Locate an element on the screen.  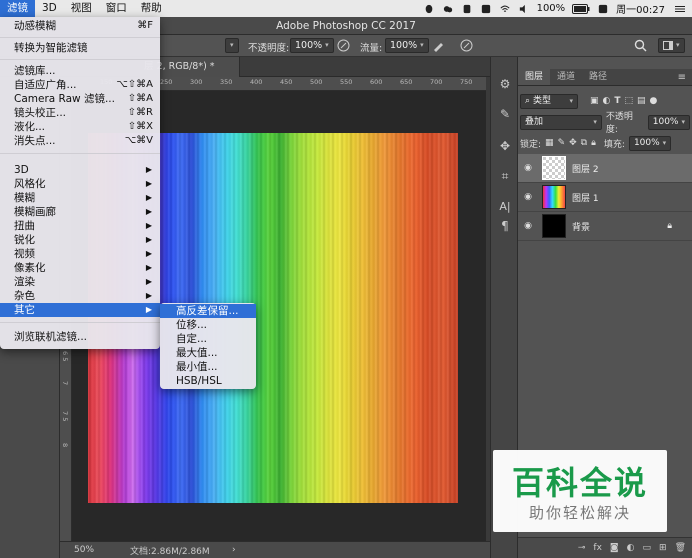
paragraph-panel-icon: ¶ is located at coordinates (505, 226).